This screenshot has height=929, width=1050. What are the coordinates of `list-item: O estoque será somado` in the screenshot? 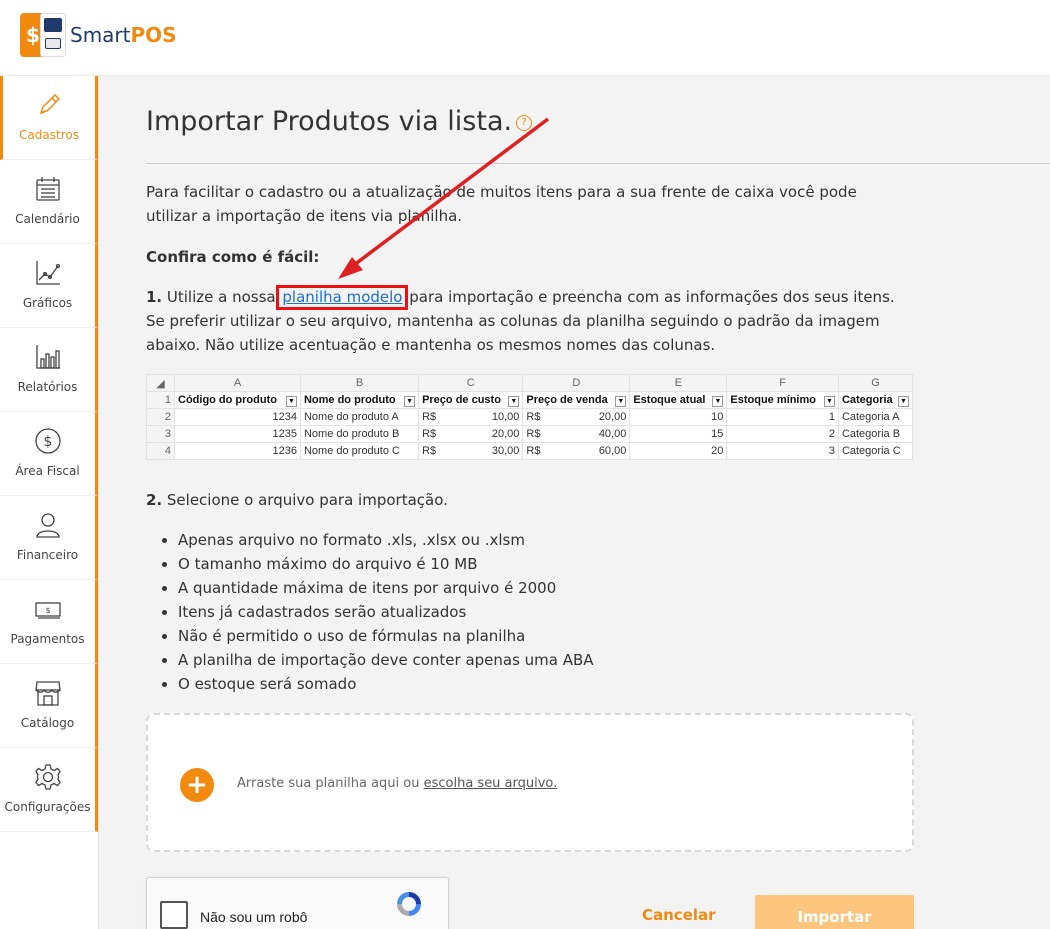 It's located at (386, 684).